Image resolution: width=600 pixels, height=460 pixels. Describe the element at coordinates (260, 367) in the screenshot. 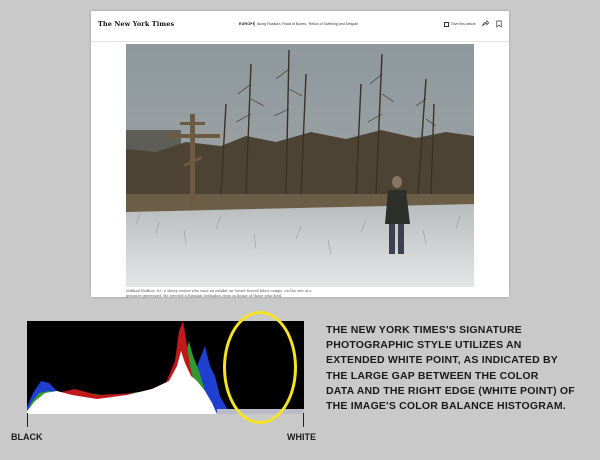

I see `highlight-circle` at that location.